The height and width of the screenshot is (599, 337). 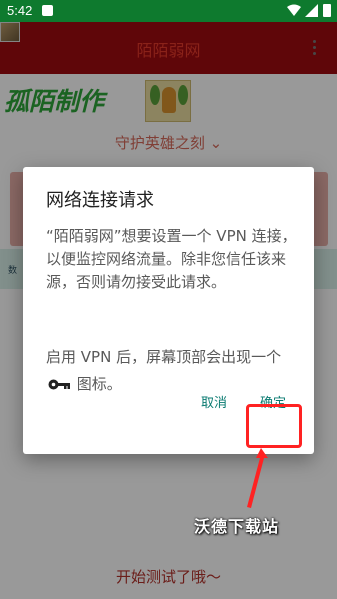 What do you see at coordinates (100, 200) in the screenshot?
I see `dialog-title: 网络连接请求` at bounding box center [100, 200].